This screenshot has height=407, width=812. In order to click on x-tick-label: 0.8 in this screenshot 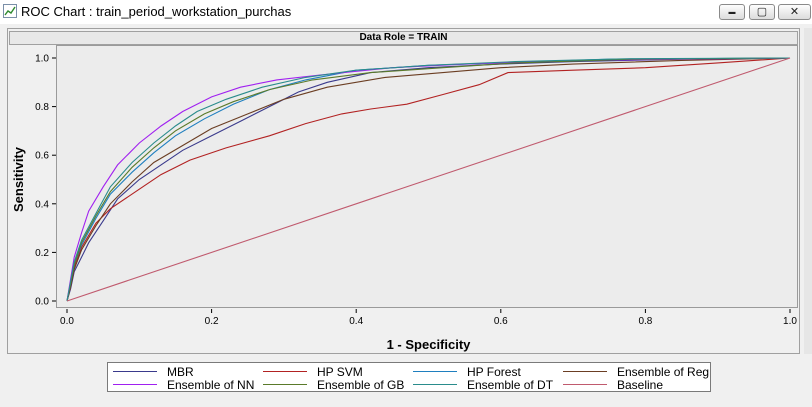, I will do `click(645, 321)`.